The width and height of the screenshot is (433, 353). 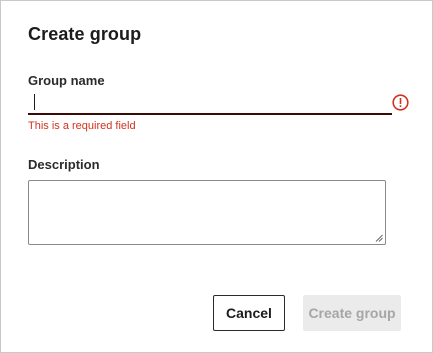 What do you see at coordinates (352, 313) in the screenshot?
I see `create-group-button: Create group` at bounding box center [352, 313].